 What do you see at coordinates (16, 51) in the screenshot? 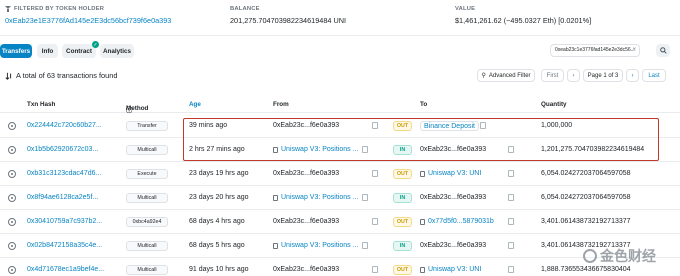
I see `tab-transfers: Transfers` at bounding box center [16, 51].